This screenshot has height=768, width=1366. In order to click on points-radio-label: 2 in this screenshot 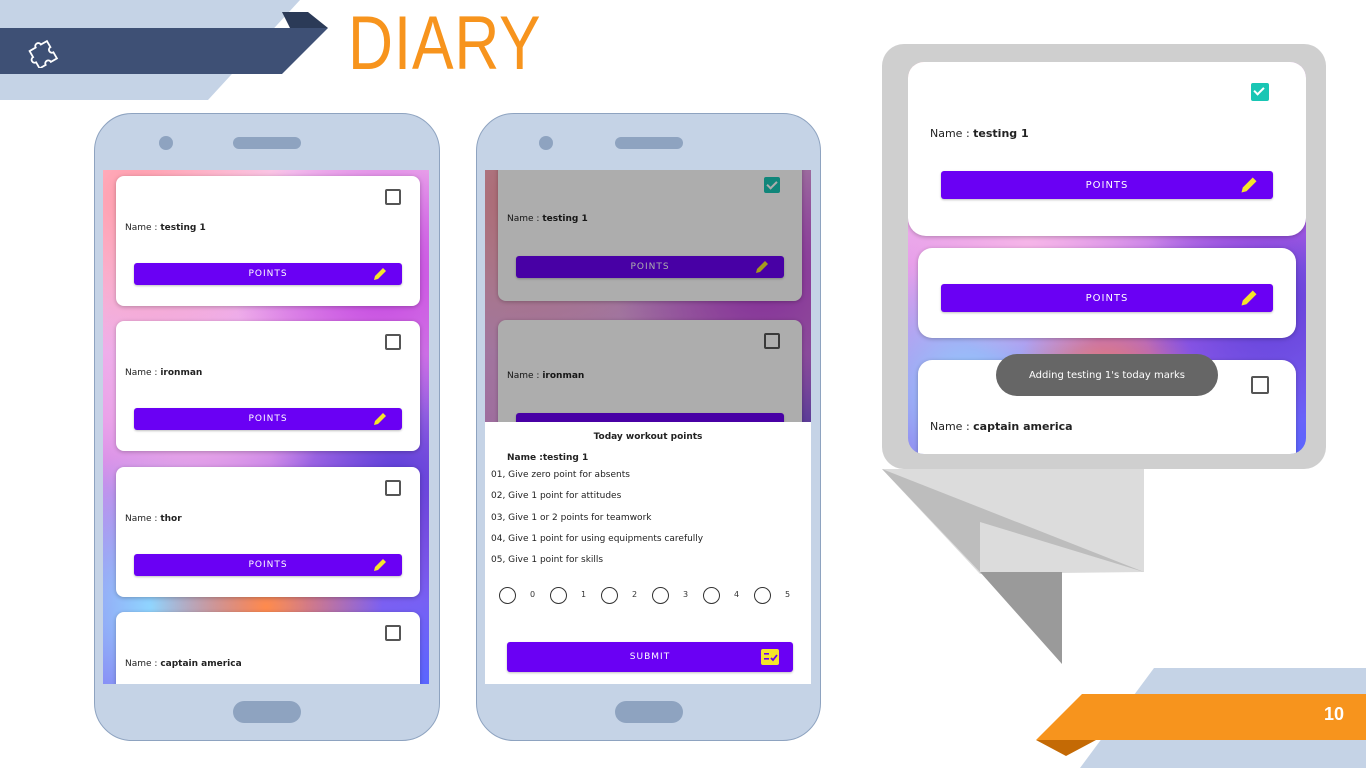, I will do `click(635, 594)`.